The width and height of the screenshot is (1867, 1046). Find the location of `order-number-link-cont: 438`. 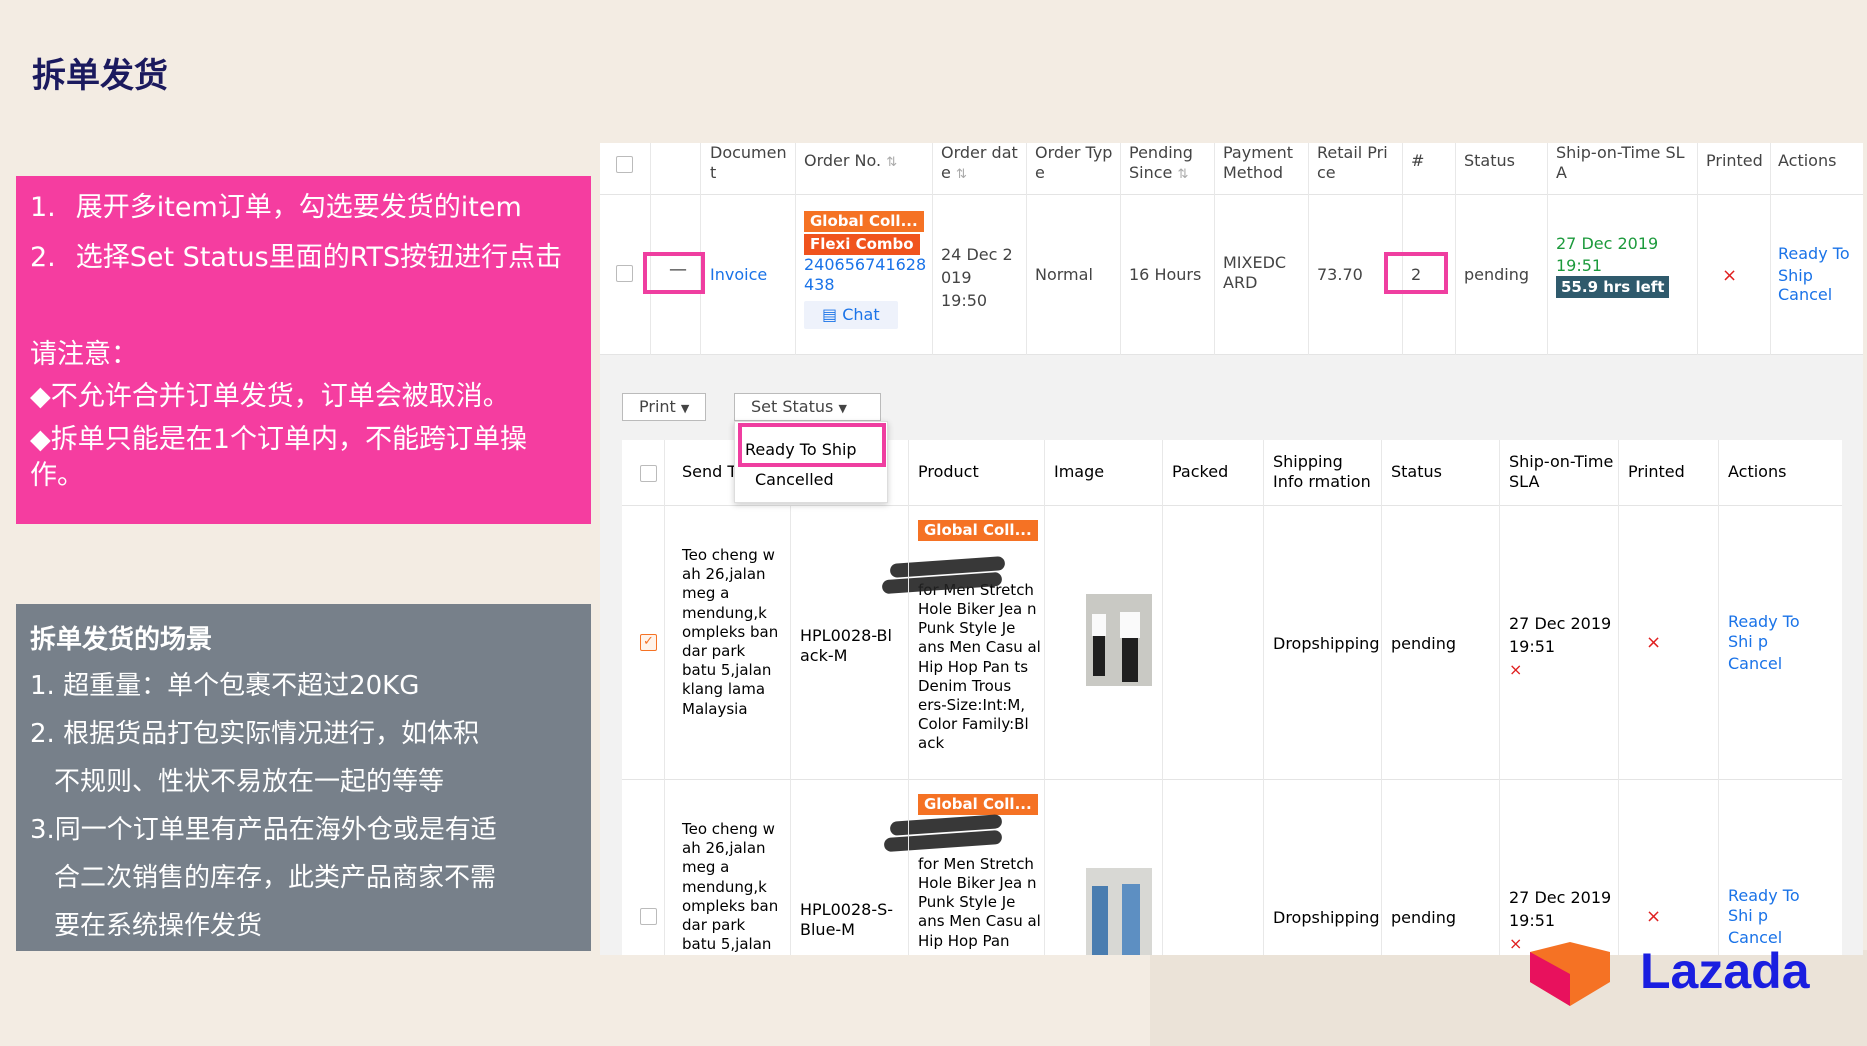

order-number-link-cont: 438 is located at coordinates (819, 284).